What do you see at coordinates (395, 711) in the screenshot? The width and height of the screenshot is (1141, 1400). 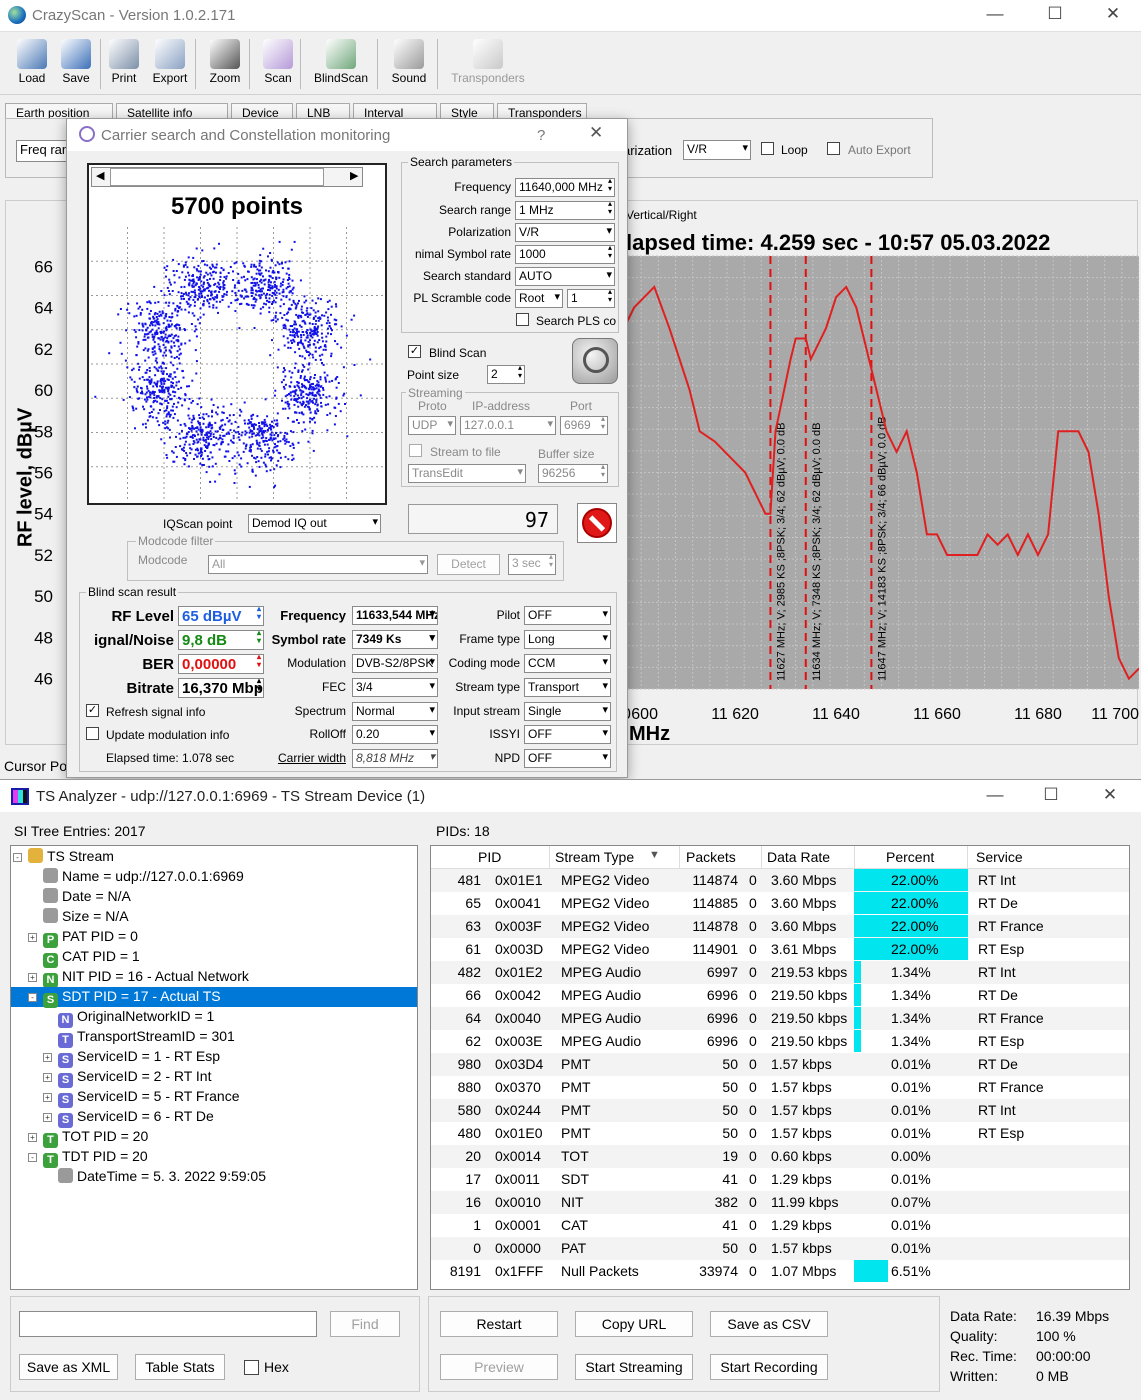 I see `spectrum-value: Normal` at bounding box center [395, 711].